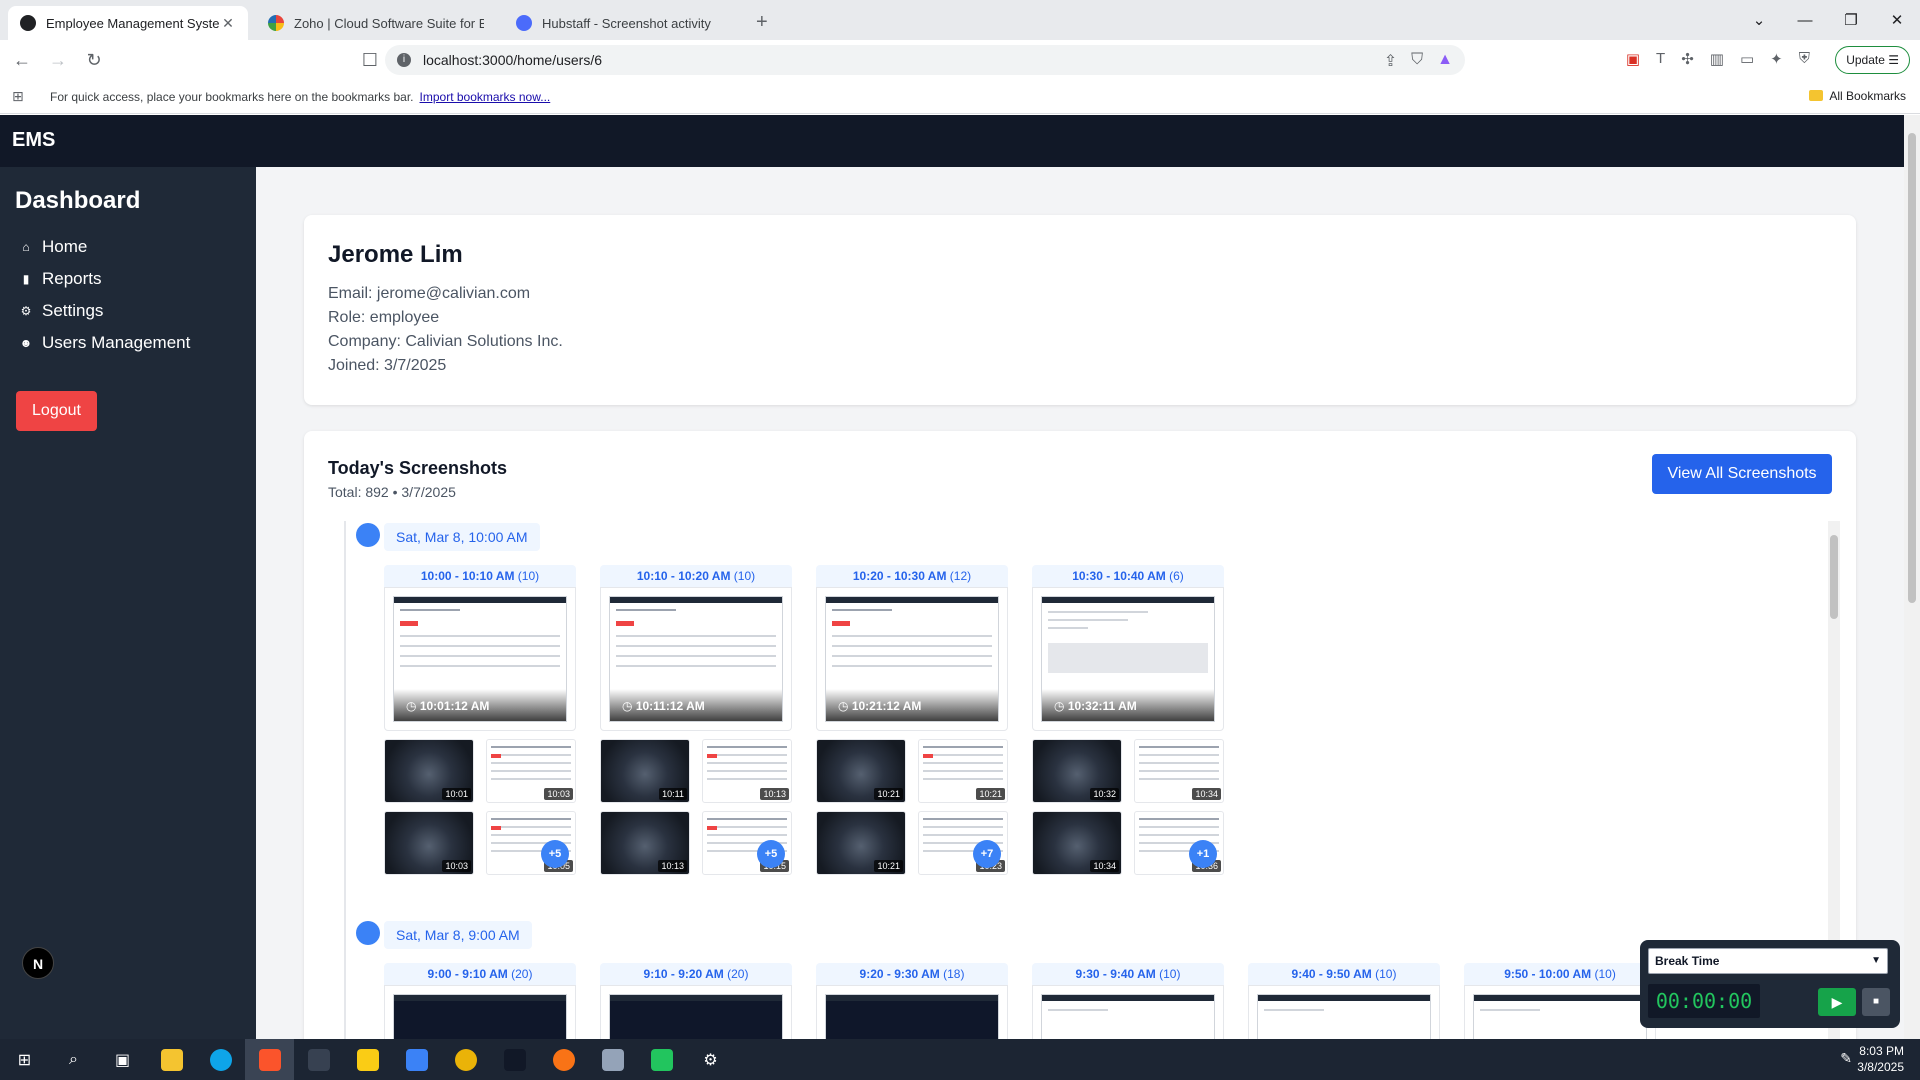  I want to click on tab-zoho: Zoho | Cloud Software Suite for Bus, so click(376, 23).